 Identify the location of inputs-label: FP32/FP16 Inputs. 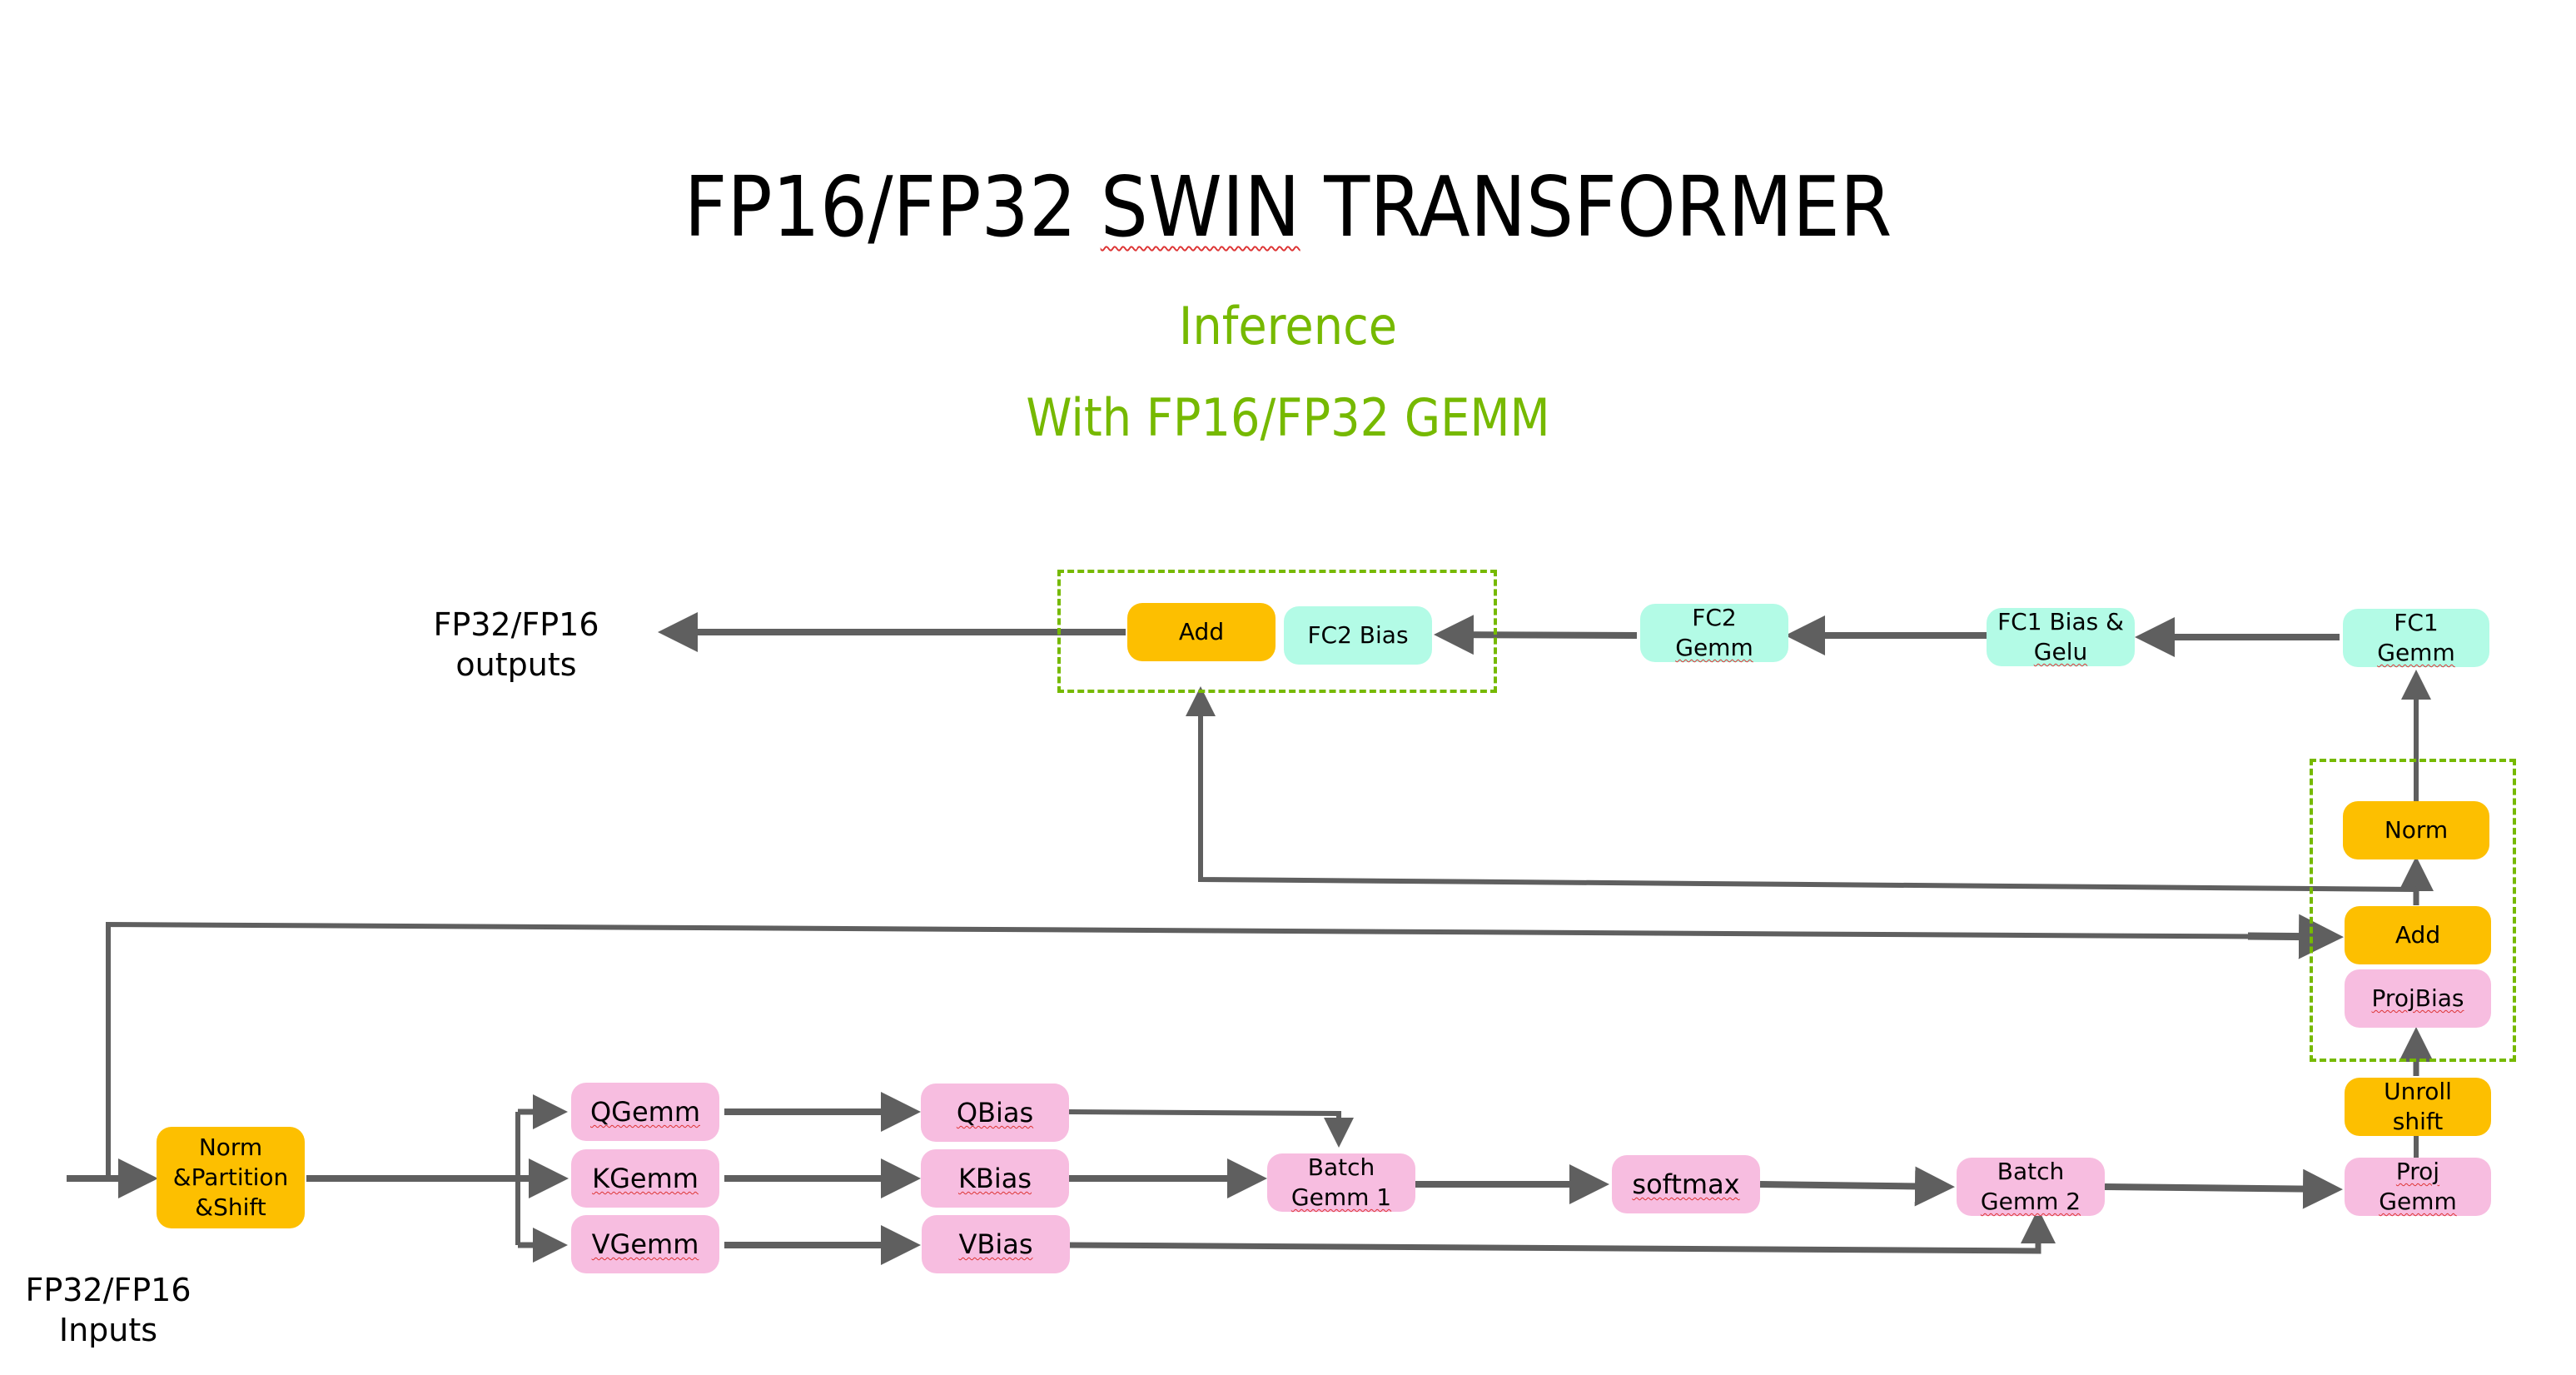
(108, 1310).